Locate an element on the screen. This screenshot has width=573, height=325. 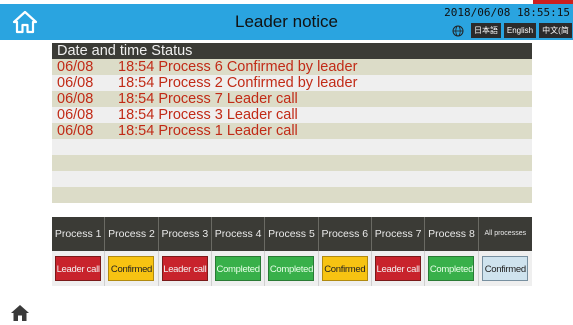
process-header: Process 2 is located at coordinates (132, 234).